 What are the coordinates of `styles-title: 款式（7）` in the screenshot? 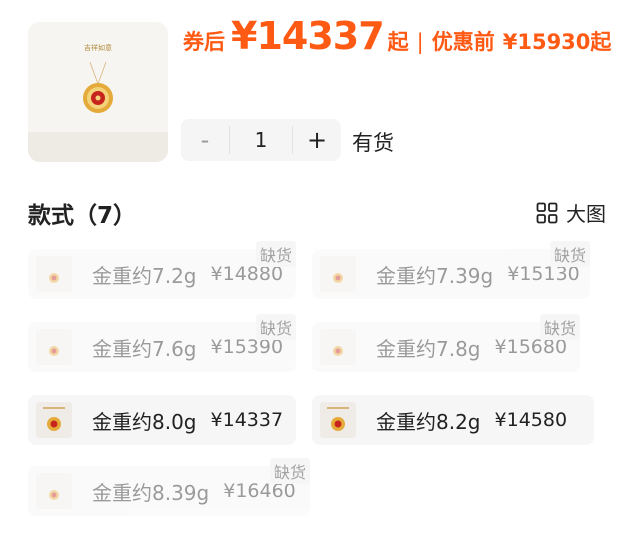 It's located at (82, 216).